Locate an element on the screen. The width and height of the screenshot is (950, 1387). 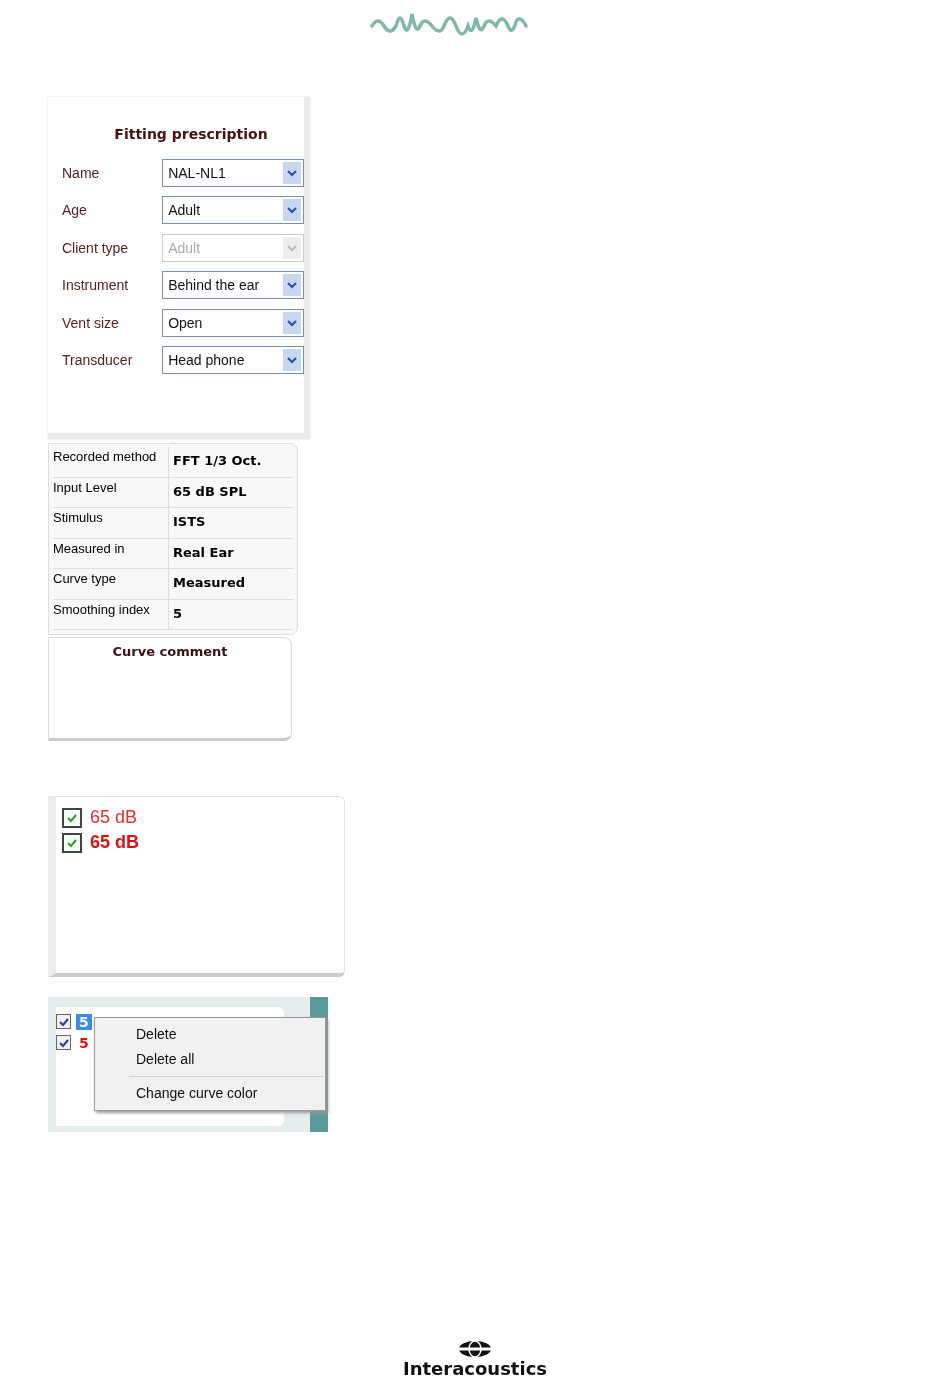
table-cell-text: ISTS is located at coordinates (189, 522).